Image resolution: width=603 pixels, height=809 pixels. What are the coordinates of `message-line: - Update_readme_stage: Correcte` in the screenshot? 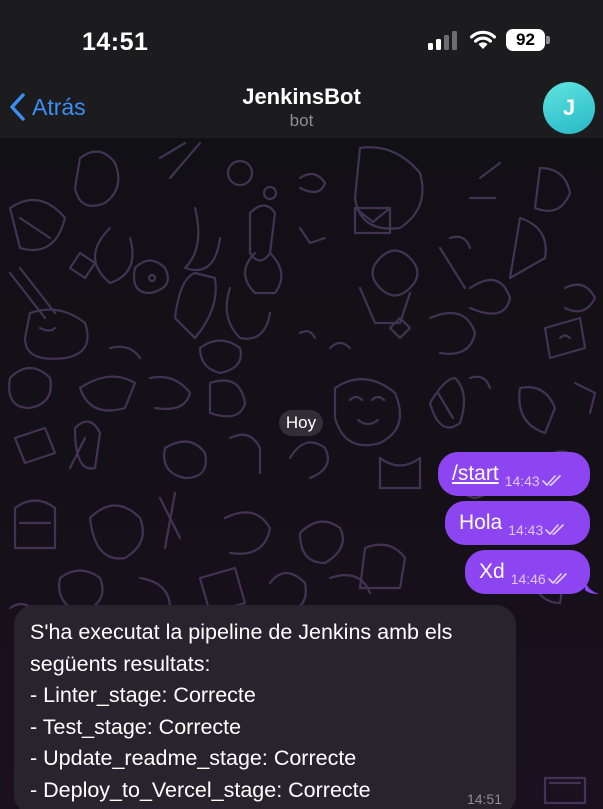 It's located at (193, 758).